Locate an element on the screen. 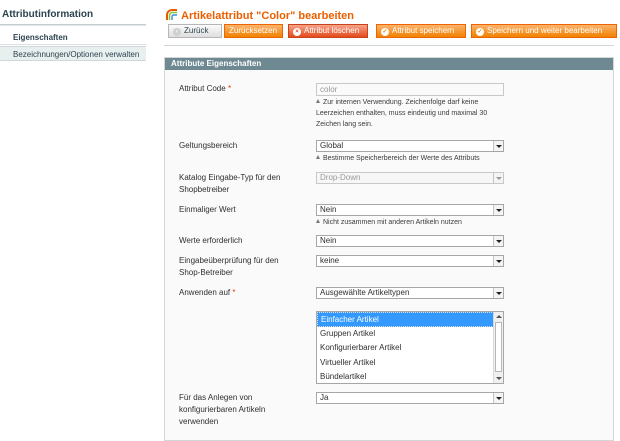 This screenshot has height=441, width=620. back-button-label: Zurück is located at coordinates (196, 30).